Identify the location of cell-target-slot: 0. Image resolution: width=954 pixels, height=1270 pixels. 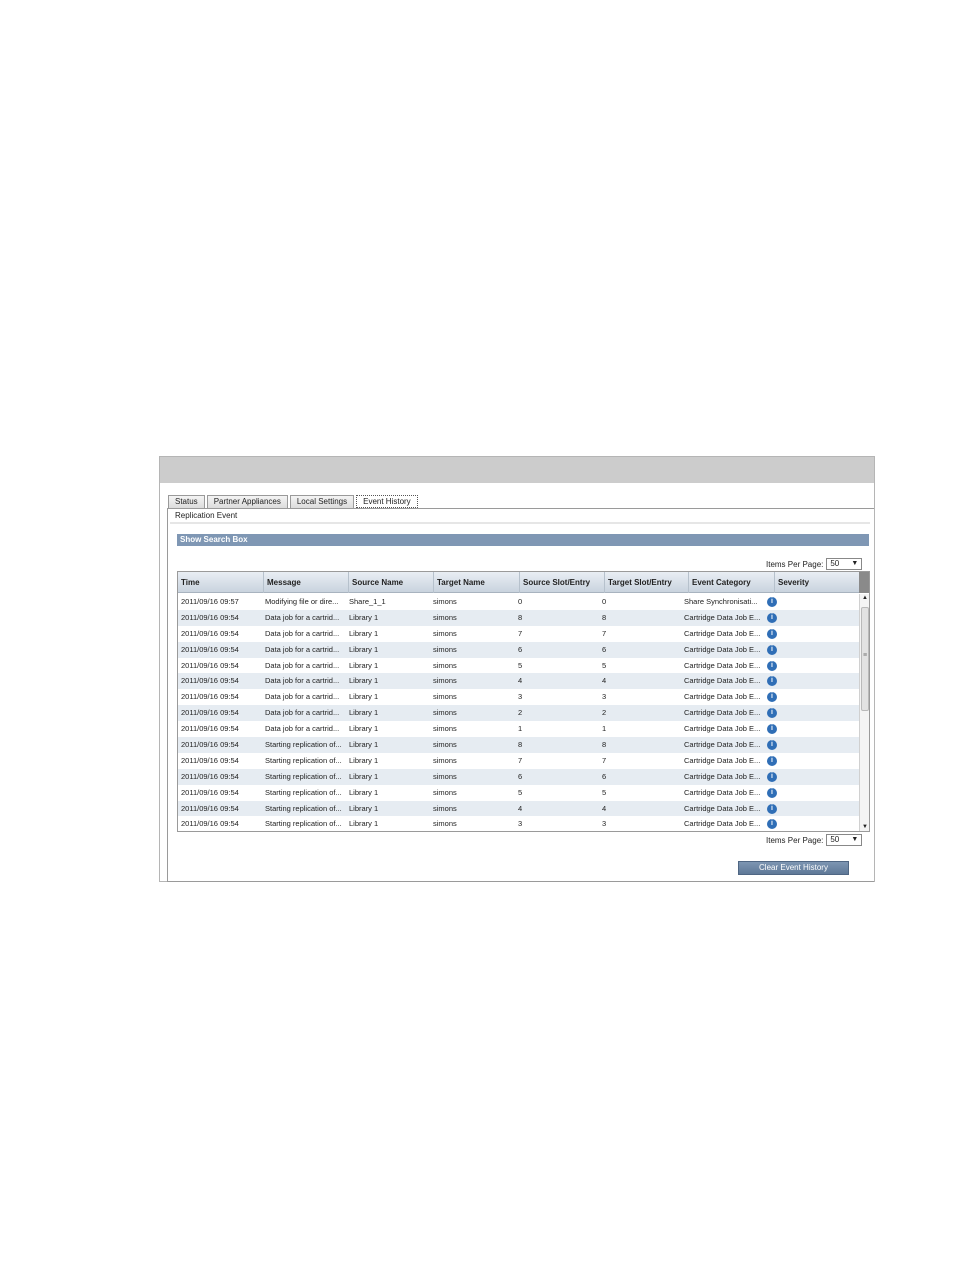
(604, 601).